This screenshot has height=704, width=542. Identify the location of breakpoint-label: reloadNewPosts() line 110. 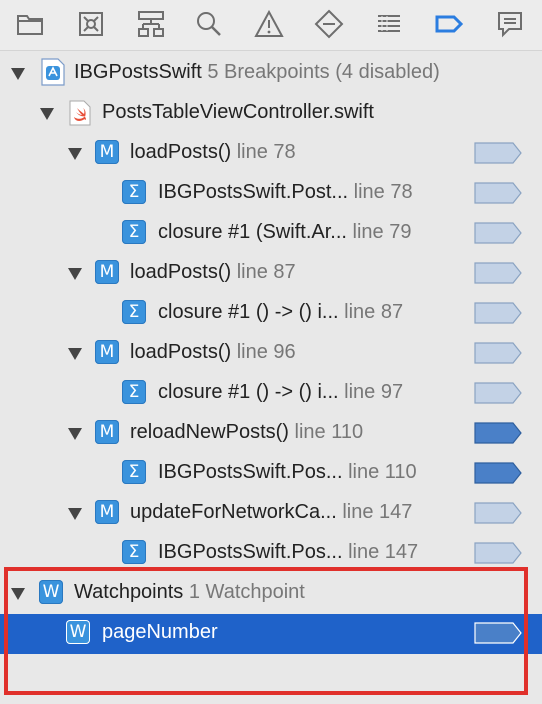
(246, 432).